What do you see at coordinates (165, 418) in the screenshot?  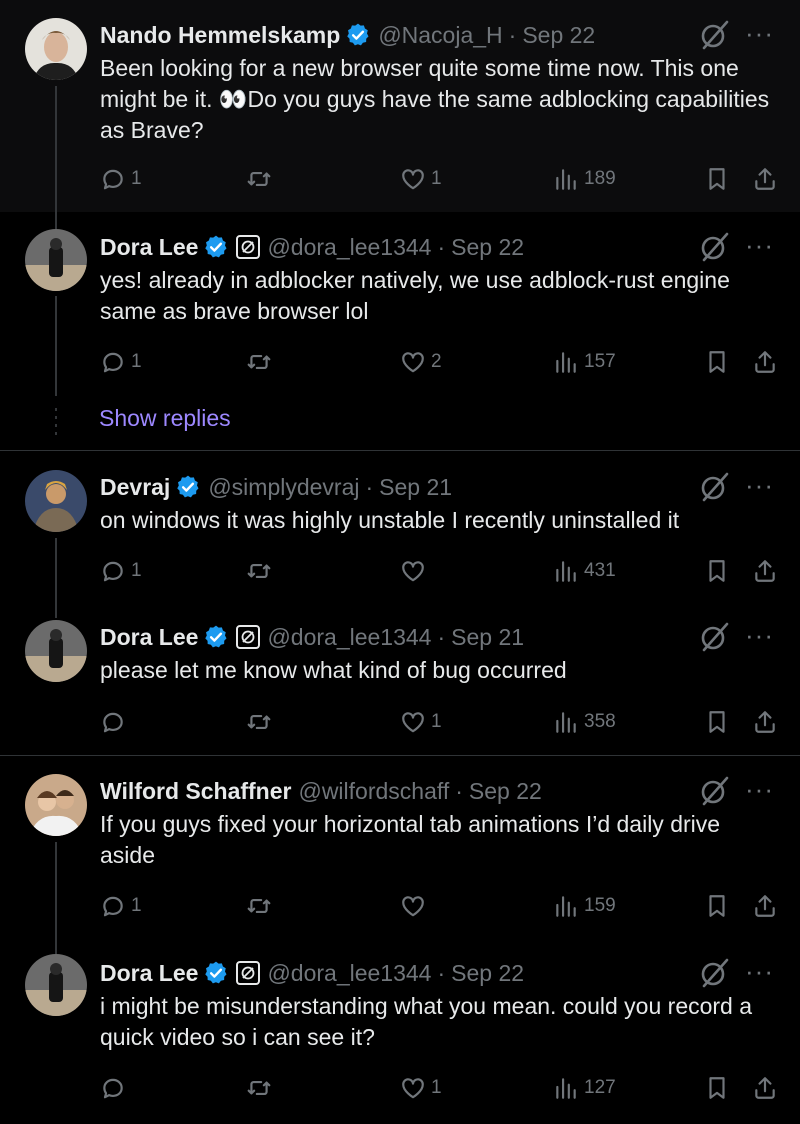 I see `show-replies-link: Show replies` at bounding box center [165, 418].